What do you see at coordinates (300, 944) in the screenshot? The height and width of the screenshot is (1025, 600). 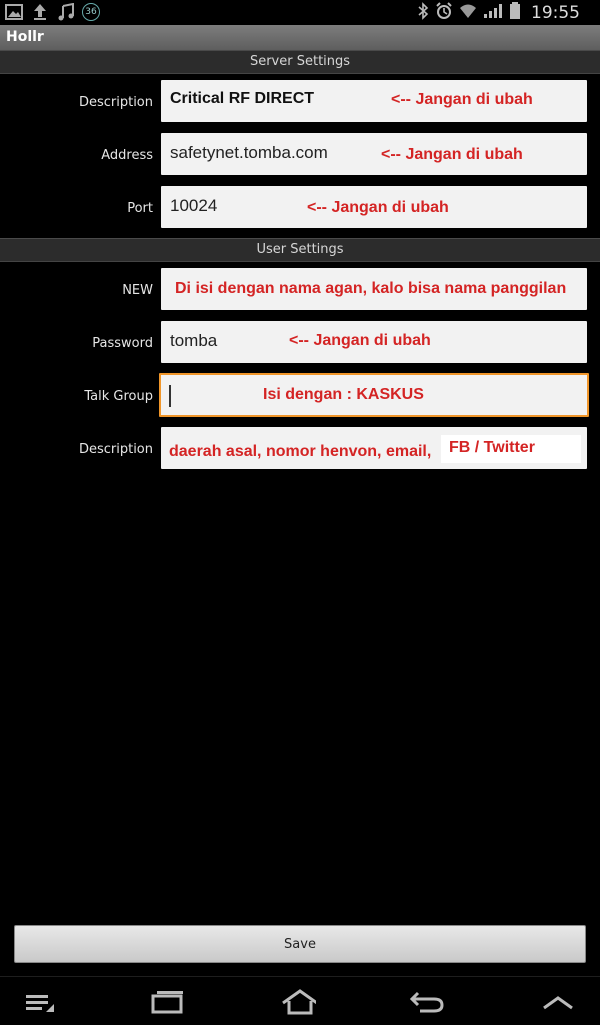 I see `save-button: Save` at bounding box center [300, 944].